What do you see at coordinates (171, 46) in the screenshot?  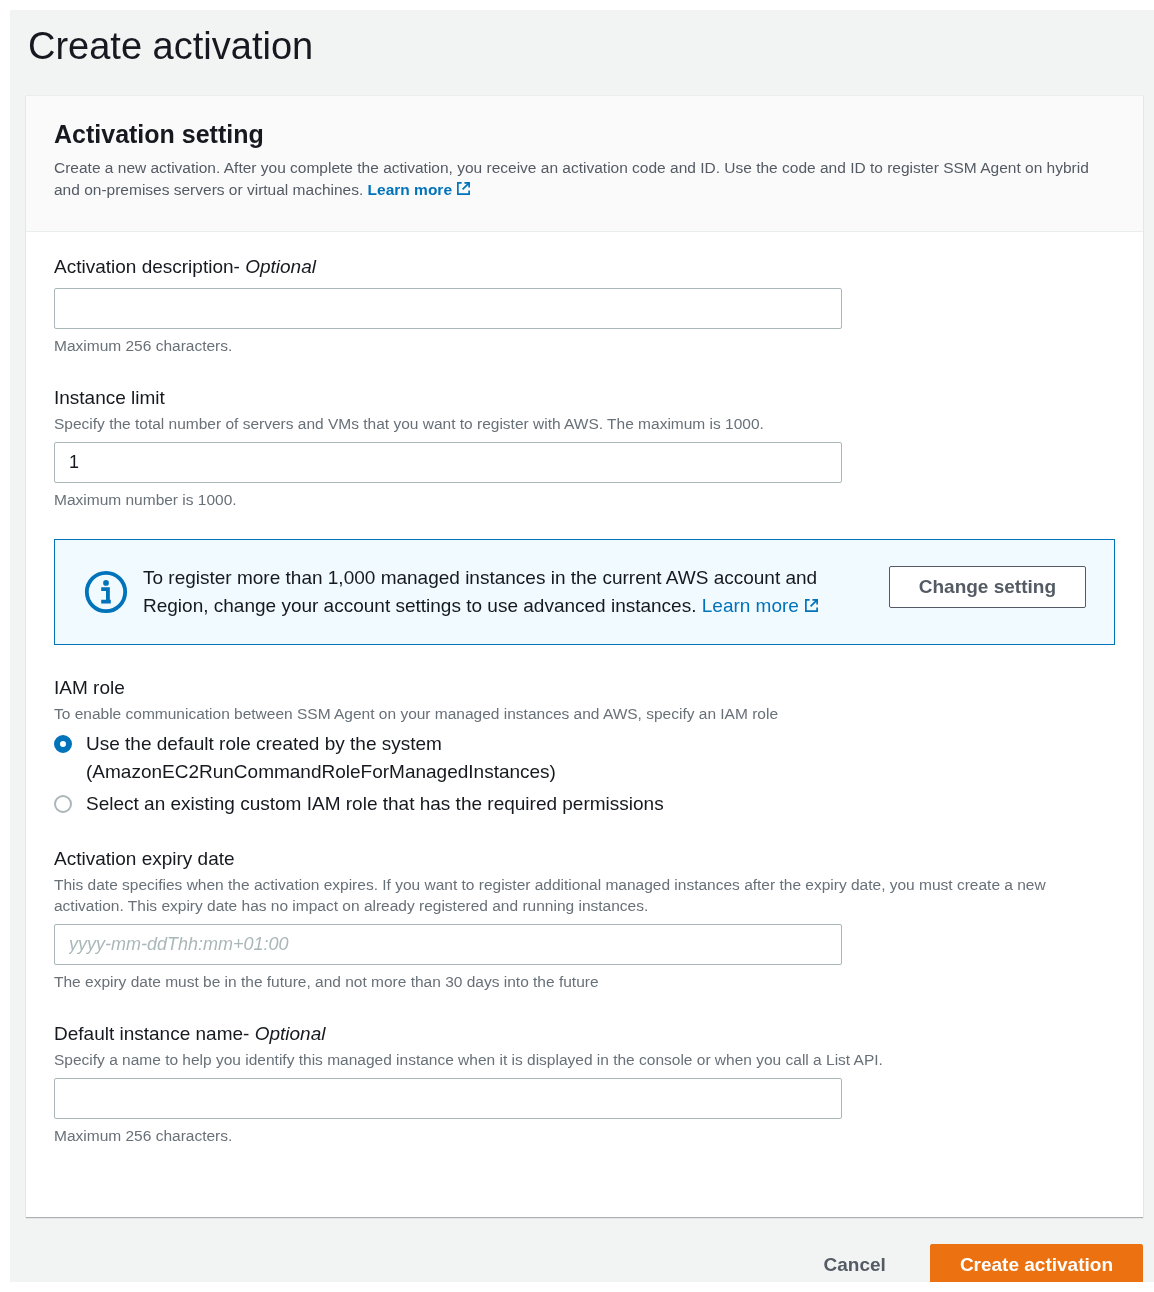 I see `page-title: Create activation` at bounding box center [171, 46].